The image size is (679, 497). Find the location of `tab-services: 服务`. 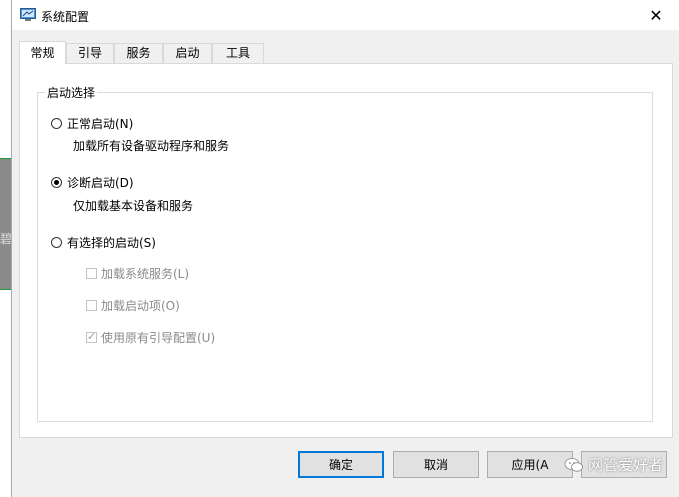

tab-services: 服务 is located at coordinates (138, 53).